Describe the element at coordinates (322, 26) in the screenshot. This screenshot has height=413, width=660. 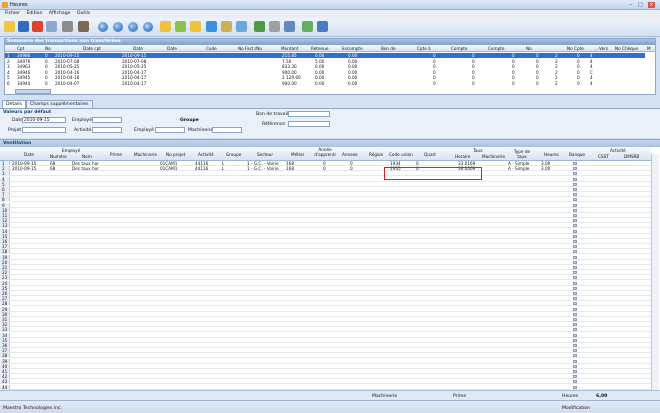
I see `settings-icon` at that location.